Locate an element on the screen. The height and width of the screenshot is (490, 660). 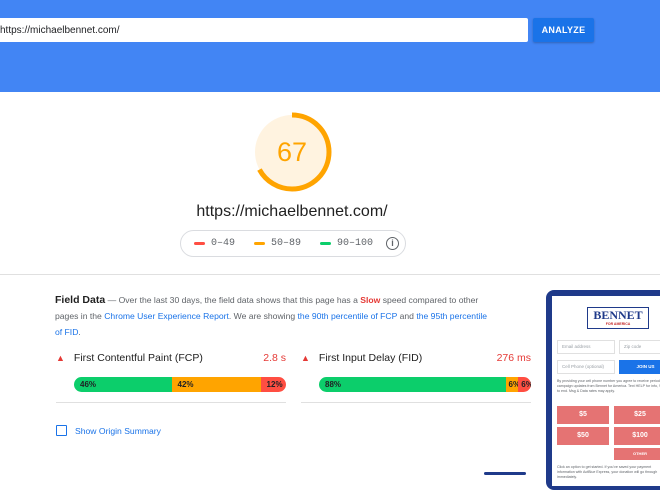
distribution-segment: 12% is located at coordinates (273, 384).